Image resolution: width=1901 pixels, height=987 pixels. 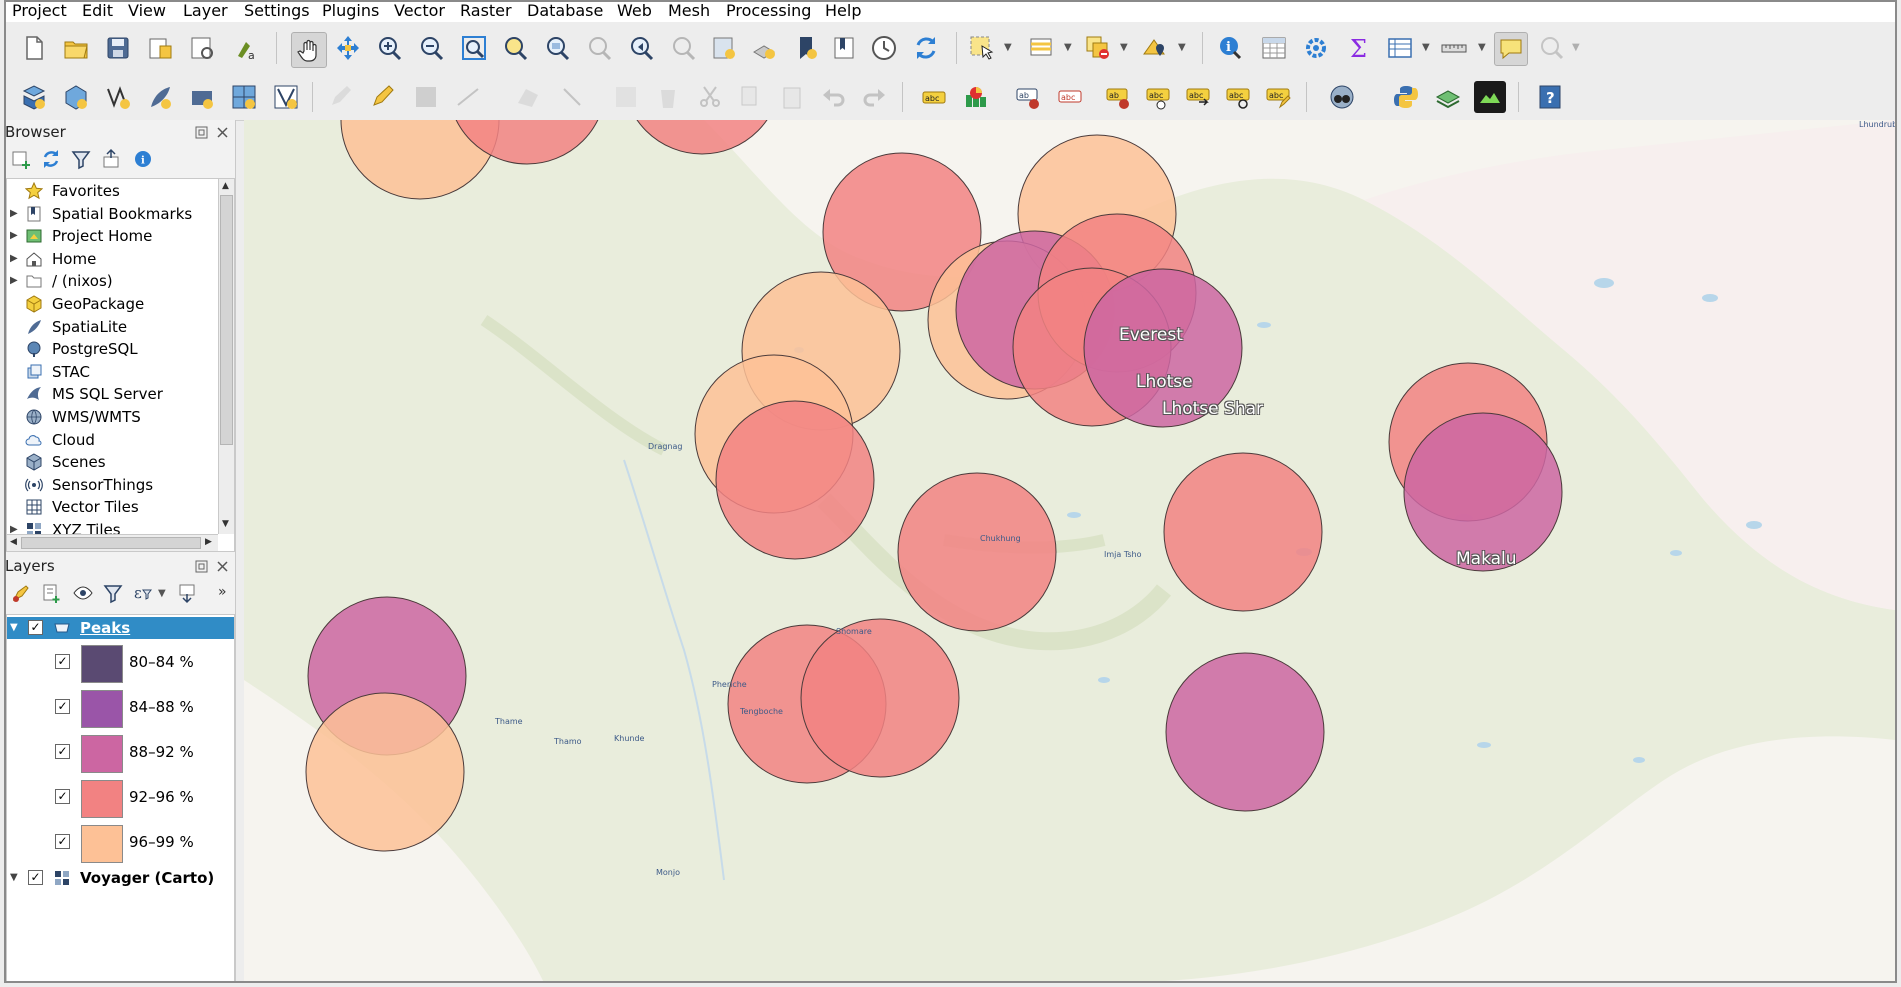 What do you see at coordinates (120, 708) in the screenshot?
I see `legend-class-row: ✓ 84–88 %` at bounding box center [120, 708].